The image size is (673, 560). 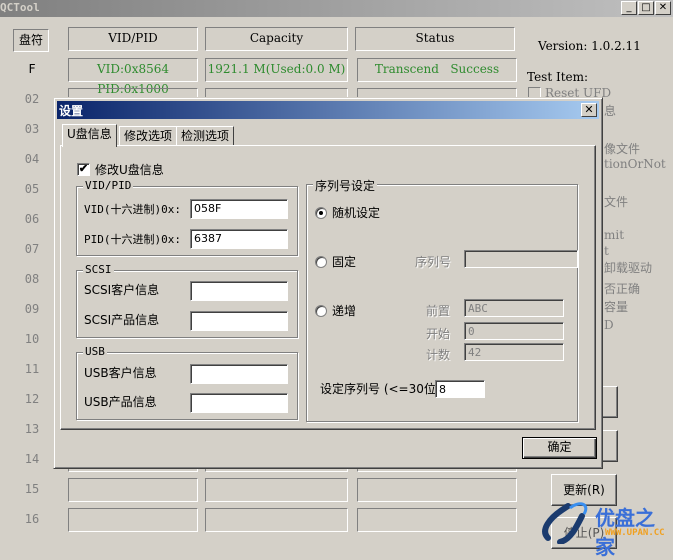 I want to click on dialog-close-button: ✕, so click(x=589, y=110).